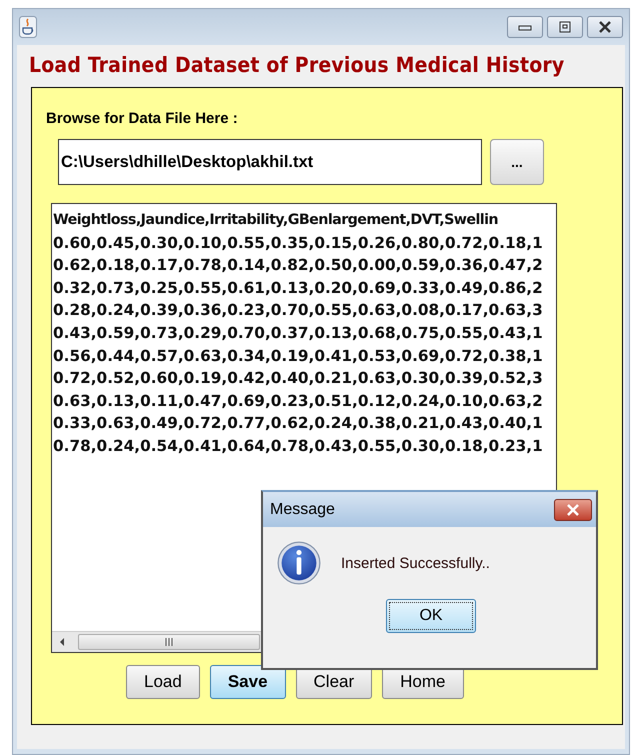  I want to click on data-line: 0.33,0.63,0.49,0.72,0.77,0.62,0.24,0.38,0.21,0.43,0.40,1, so click(298, 423).